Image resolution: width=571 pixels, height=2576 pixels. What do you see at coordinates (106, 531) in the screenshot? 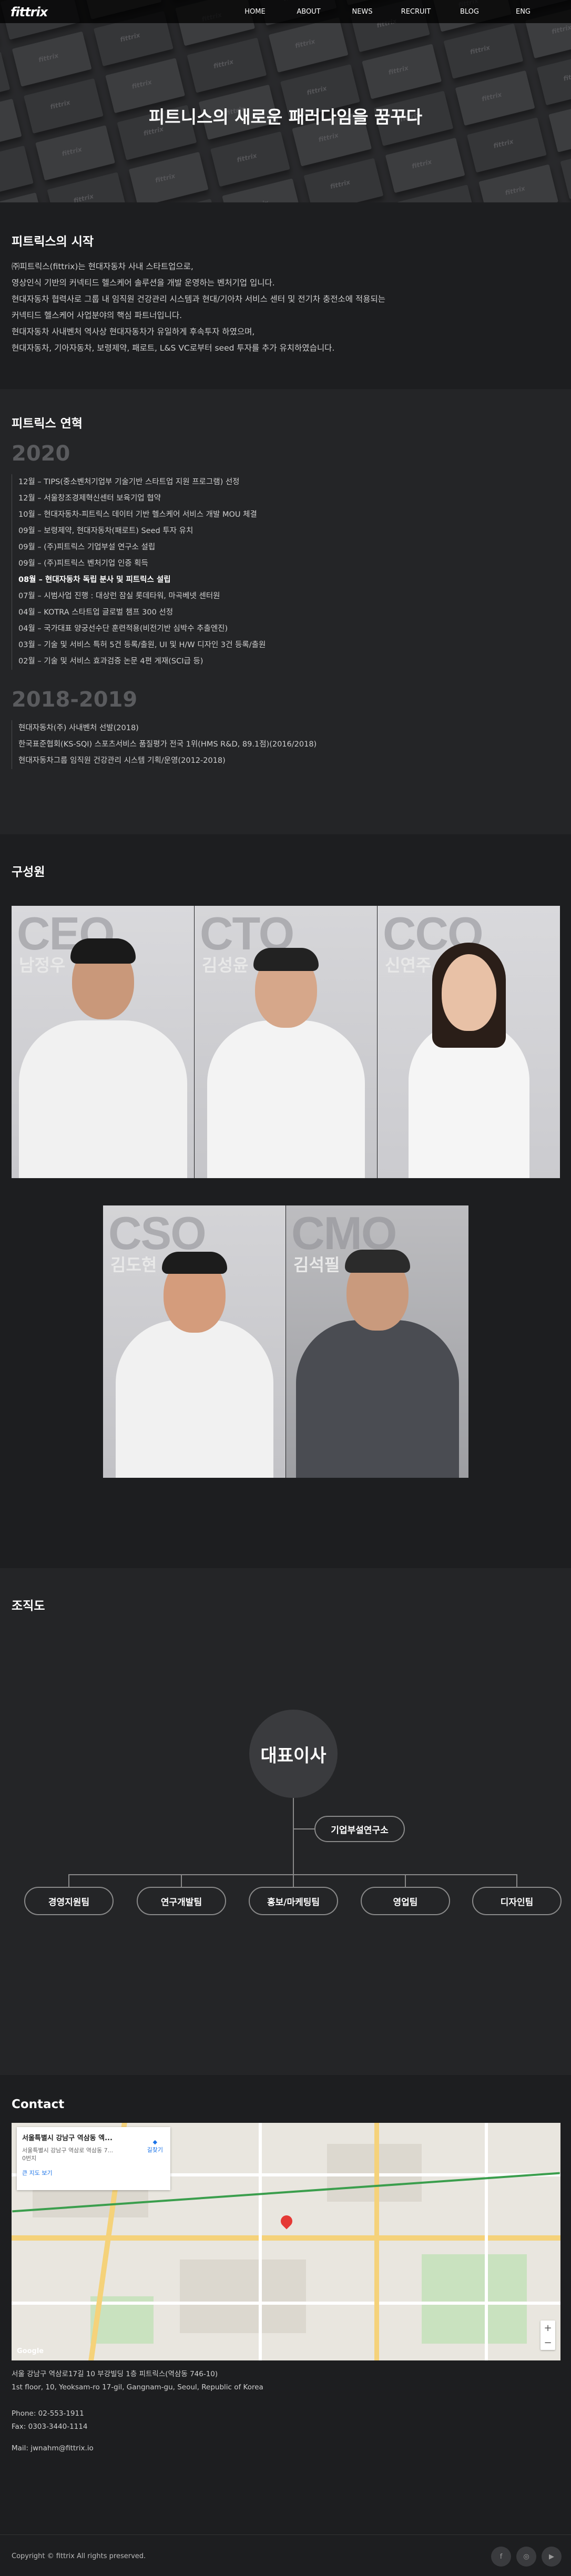
I see `history-item: 09월 – 보령제약, 현대자동차(패로트) Seed 투자 유치` at bounding box center [106, 531].